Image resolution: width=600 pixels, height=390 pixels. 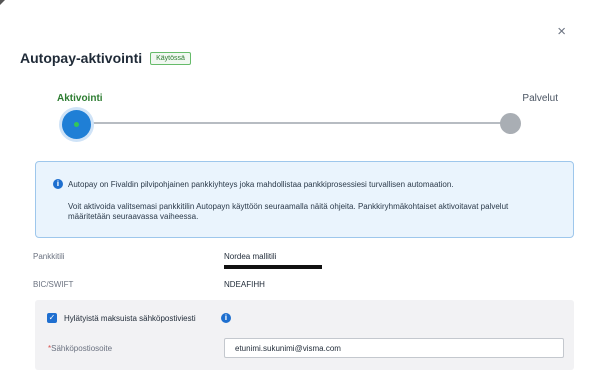 I want to click on step-label-palvelut: Palvelut, so click(x=540, y=98).